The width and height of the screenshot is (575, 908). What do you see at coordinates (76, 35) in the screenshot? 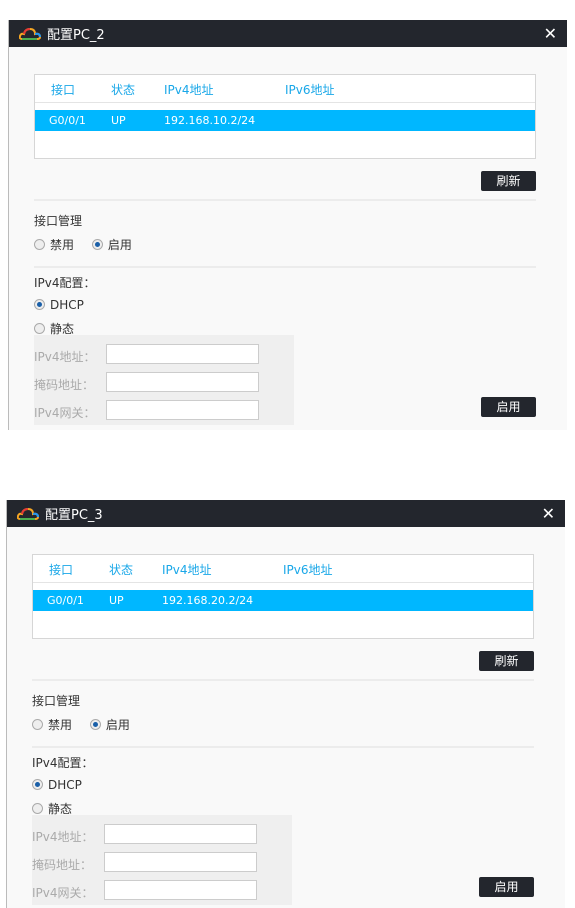
I see `dialog-title: 配置PC_2` at bounding box center [76, 35].